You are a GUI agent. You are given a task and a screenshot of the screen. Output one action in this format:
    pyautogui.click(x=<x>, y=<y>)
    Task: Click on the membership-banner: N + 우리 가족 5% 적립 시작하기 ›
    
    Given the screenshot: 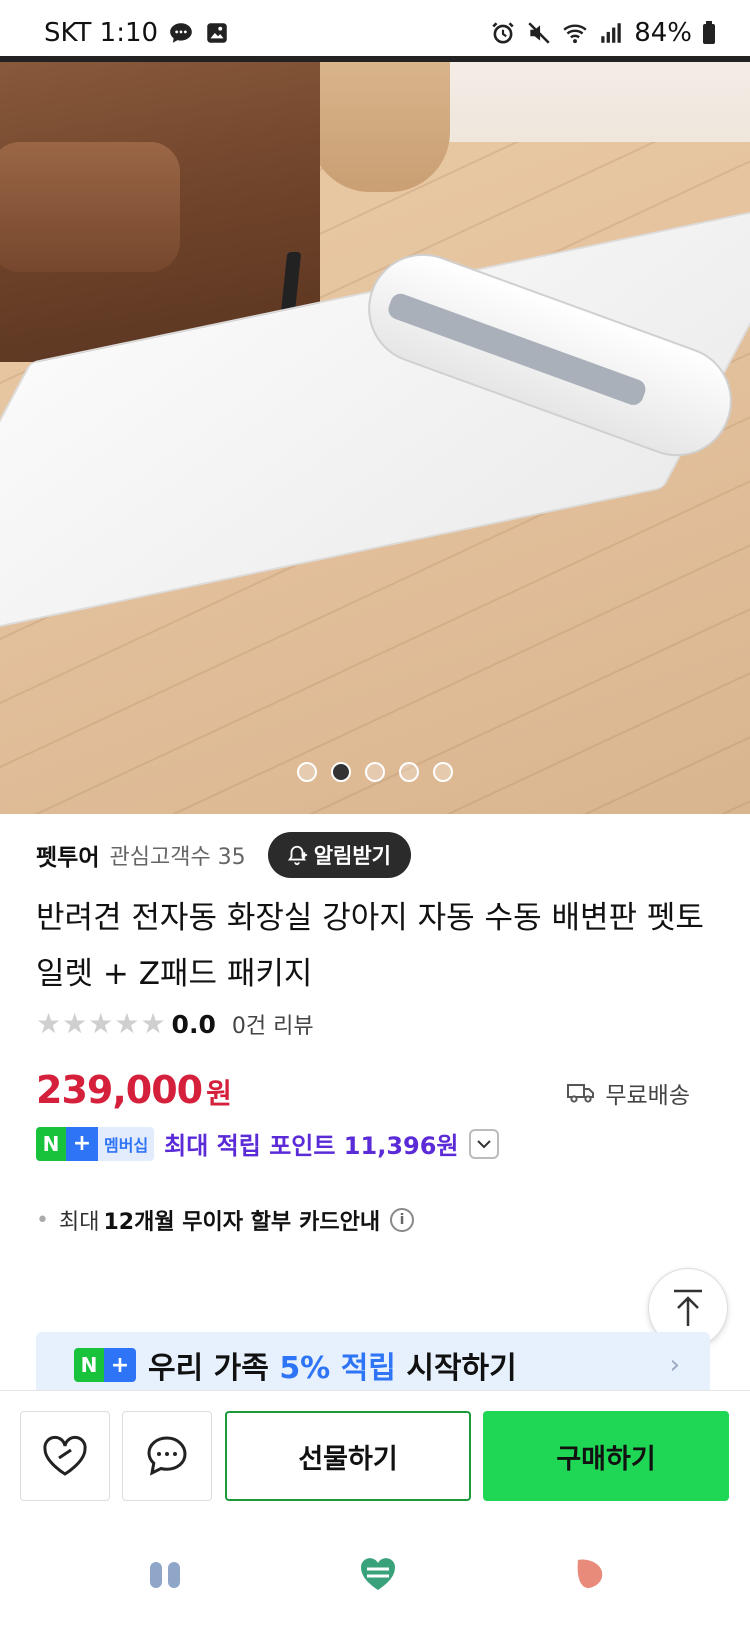 What is the action you would take?
    pyautogui.click(x=373, y=1365)
    